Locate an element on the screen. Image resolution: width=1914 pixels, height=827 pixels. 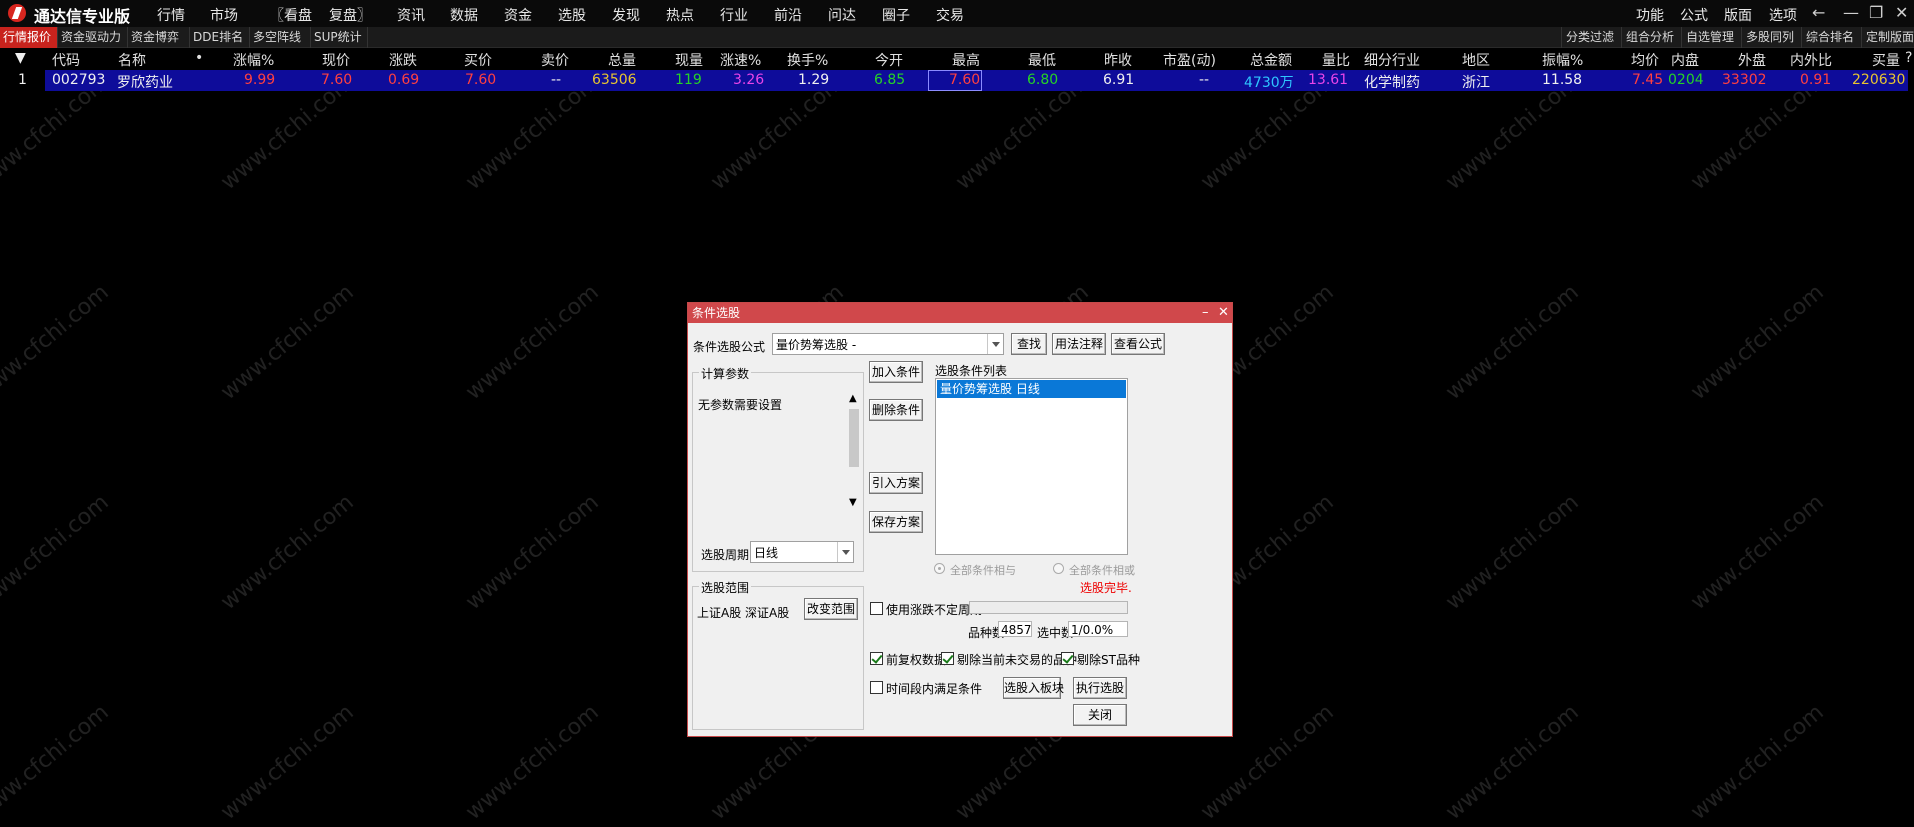
execute-button: 执行选股 is located at coordinates (1100, 688).